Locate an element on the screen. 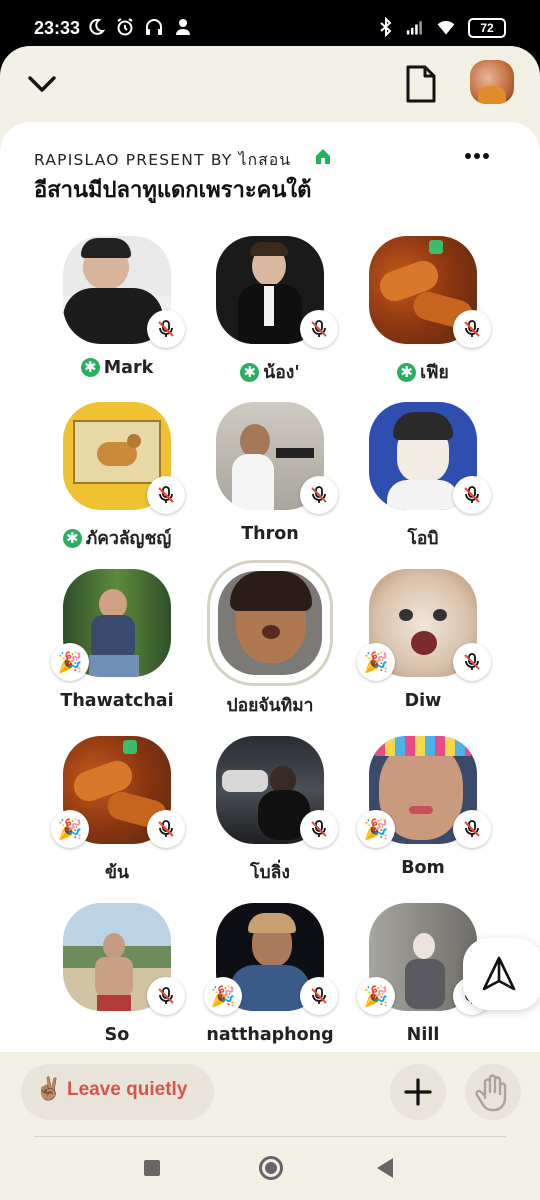  speaker-tile: ✱ Mark is located at coordinates (117, 316).